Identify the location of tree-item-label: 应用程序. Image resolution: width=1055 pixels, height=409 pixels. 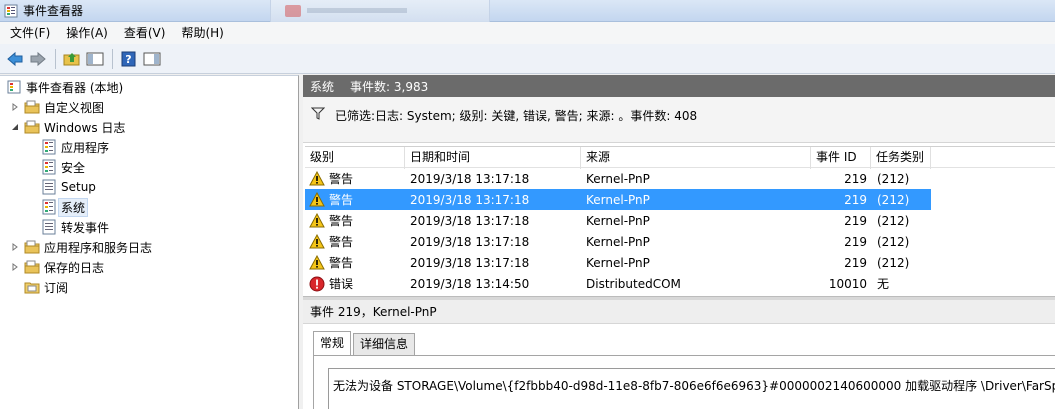
(85, 147).